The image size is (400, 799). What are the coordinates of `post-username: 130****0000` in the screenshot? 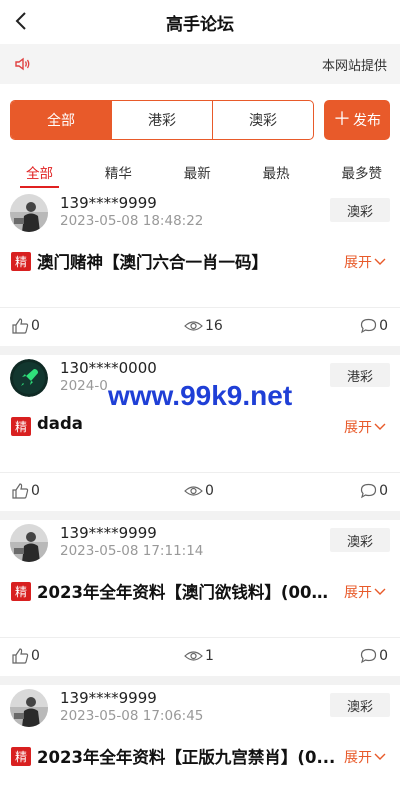 It's located at (108, 368).